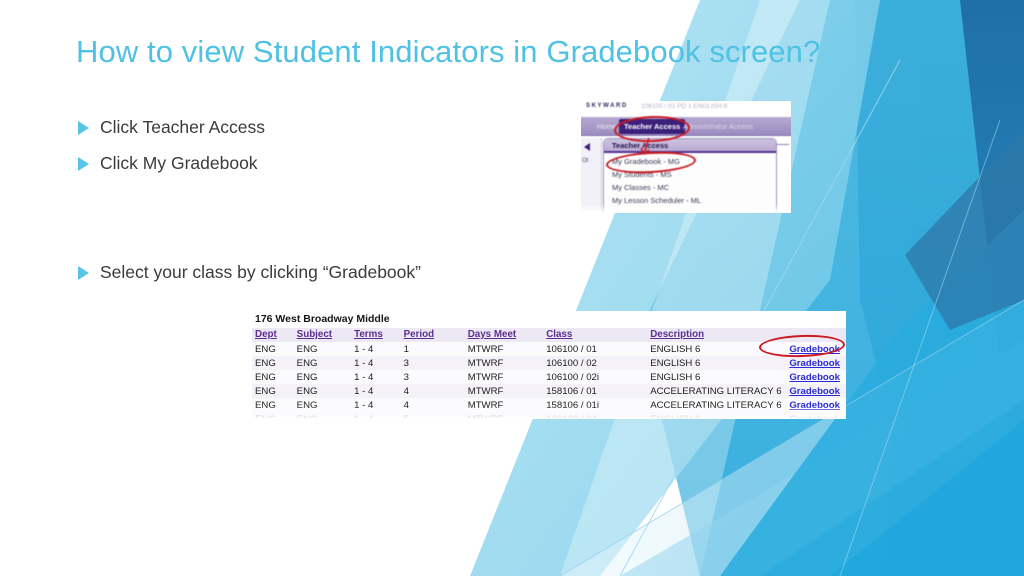  I want to click on cell-period: 5, so click(435, 415).